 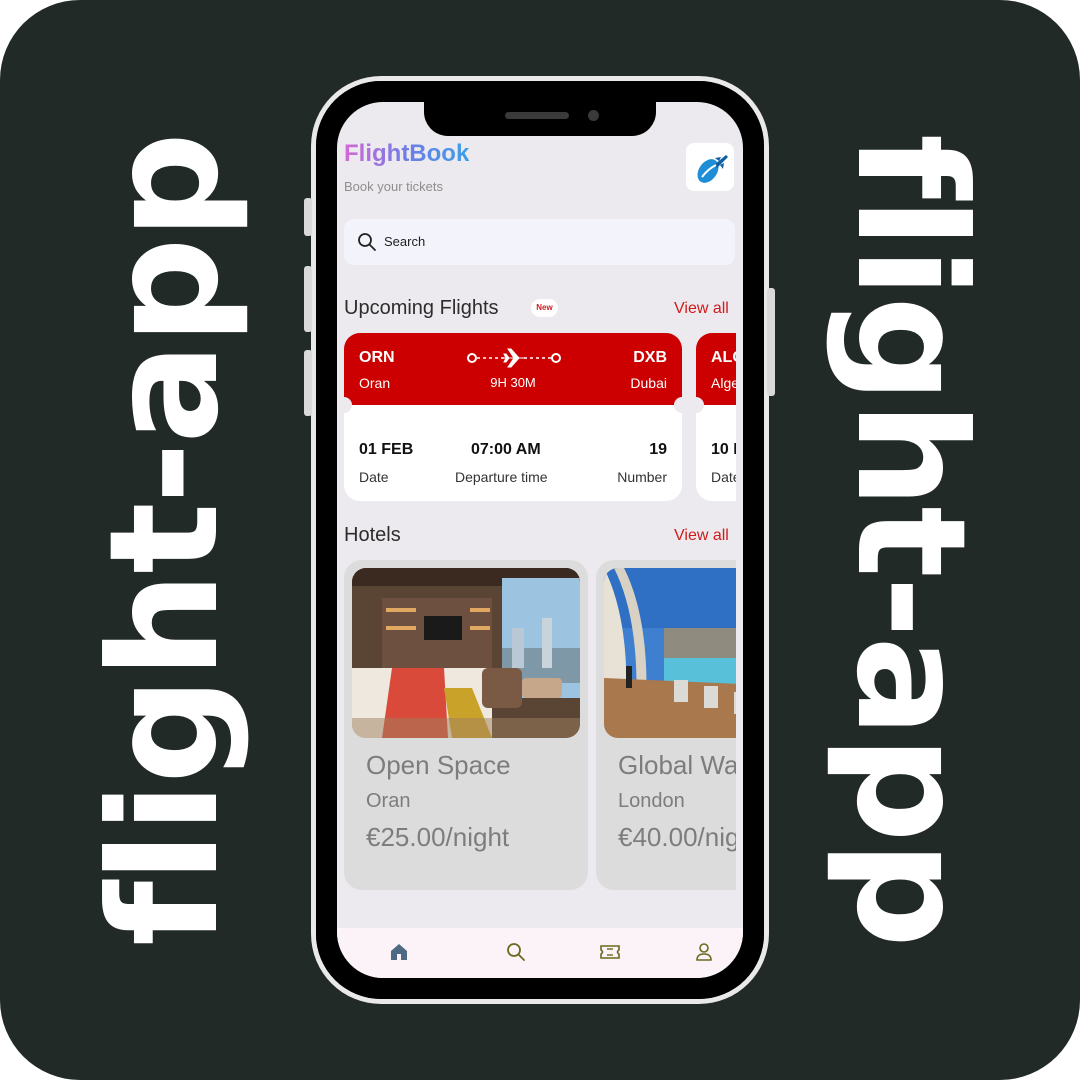 What do you see at coordinates (308, 217) in the screenshot?
I see `mute-switch` at bounding box center [308, 217].